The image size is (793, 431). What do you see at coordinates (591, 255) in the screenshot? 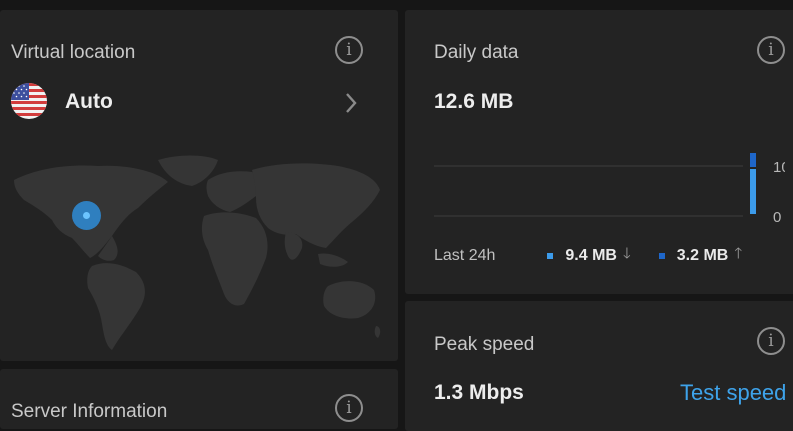
I see `download-value: 9.4 MB` at bounding box center [591, 255].